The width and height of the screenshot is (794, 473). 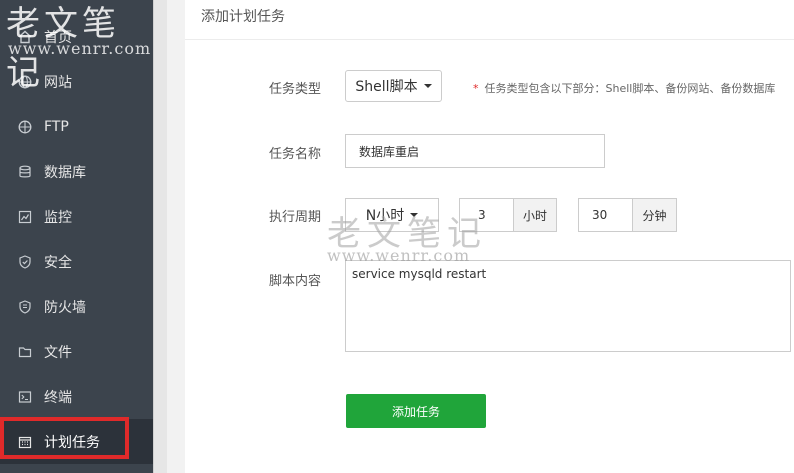 I want to click on terminal-icon, so click(x=25, y=397).